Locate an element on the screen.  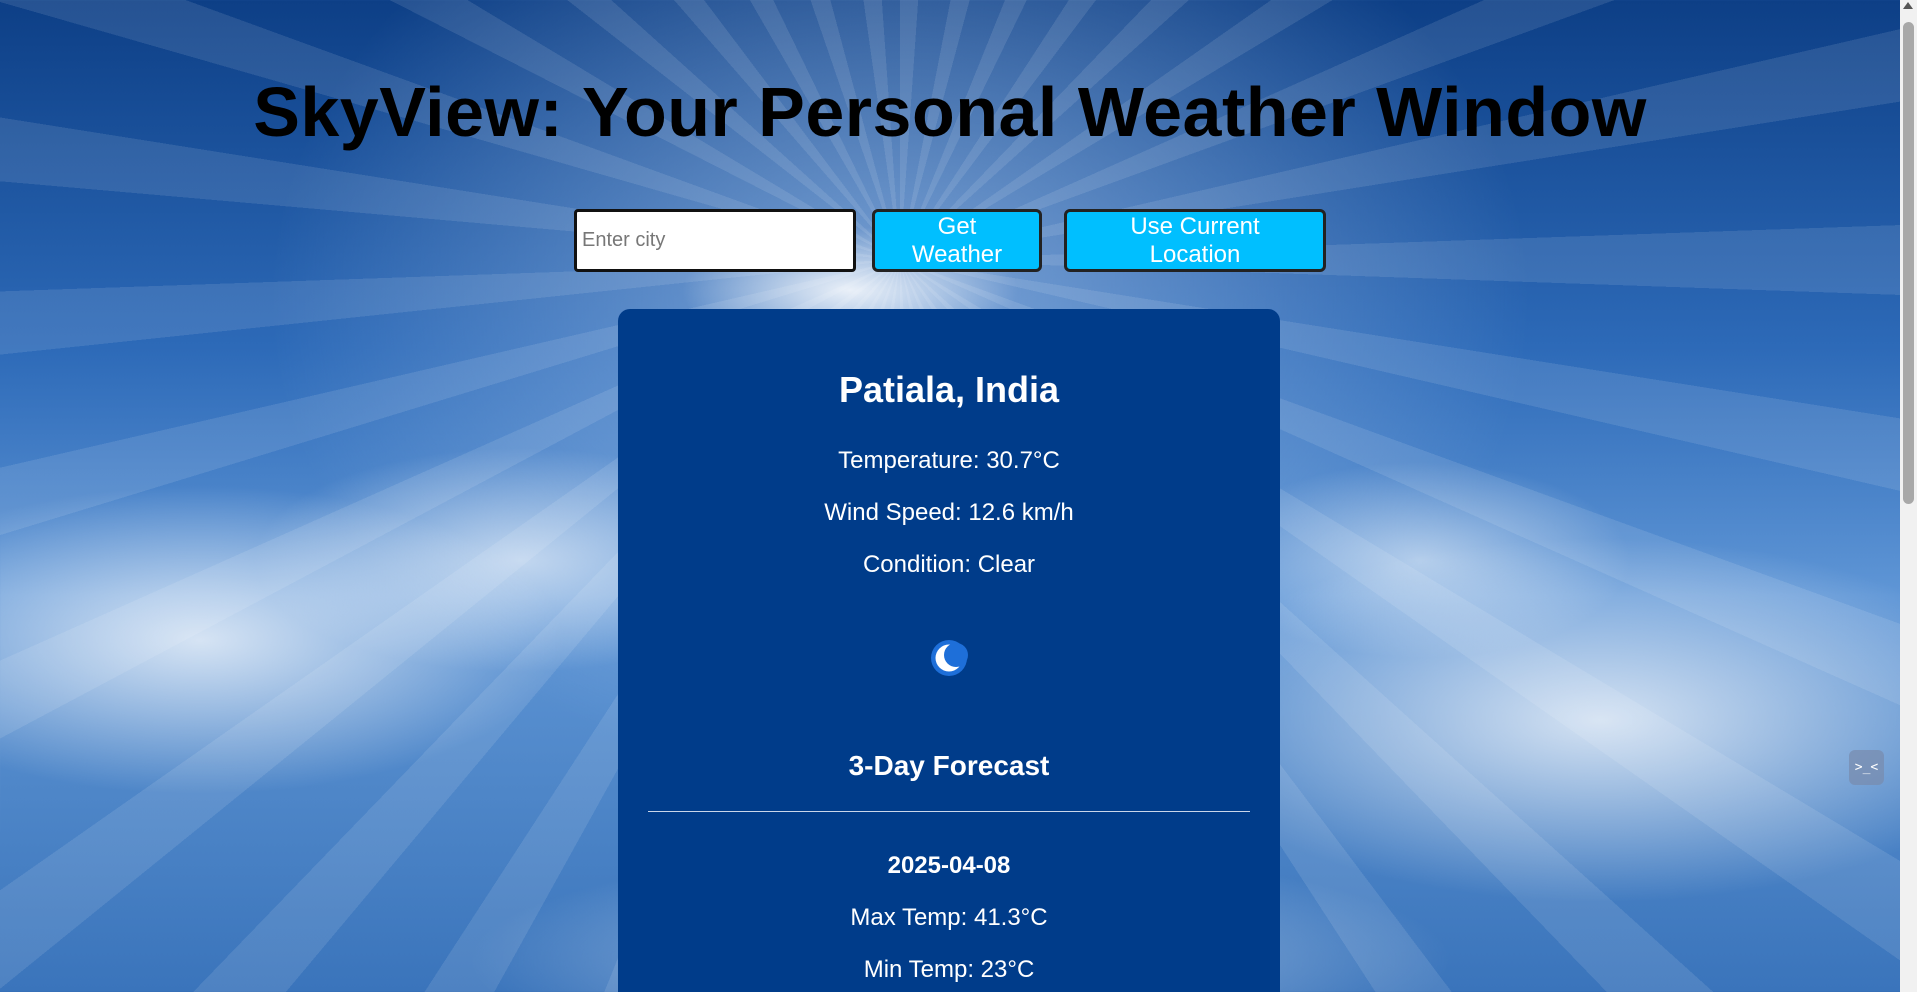
condition-text: Condition: Clear is located at coordinates (949, 564).